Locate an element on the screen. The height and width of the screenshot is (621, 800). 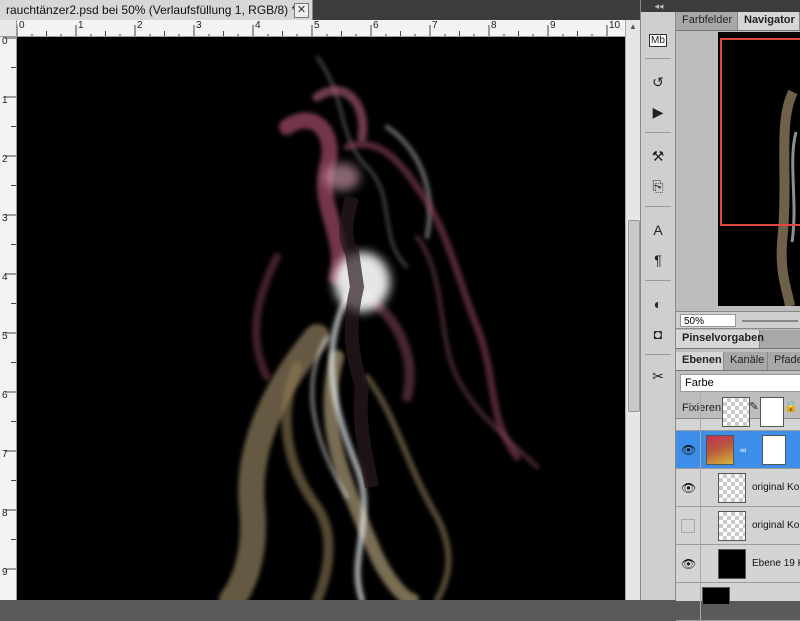
tool-presets-glyph: ⚒ is located at coordinates (658, 155).